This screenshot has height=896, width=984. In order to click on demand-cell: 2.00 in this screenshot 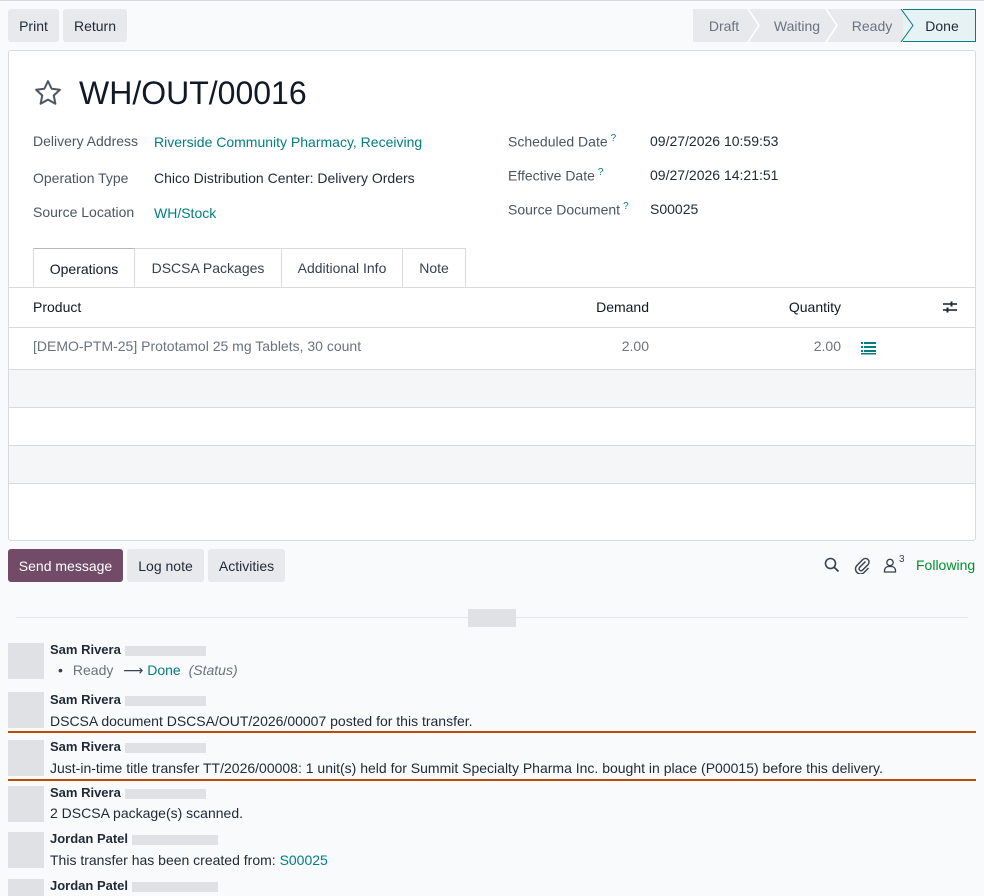, I will do `click(635, 346)`.